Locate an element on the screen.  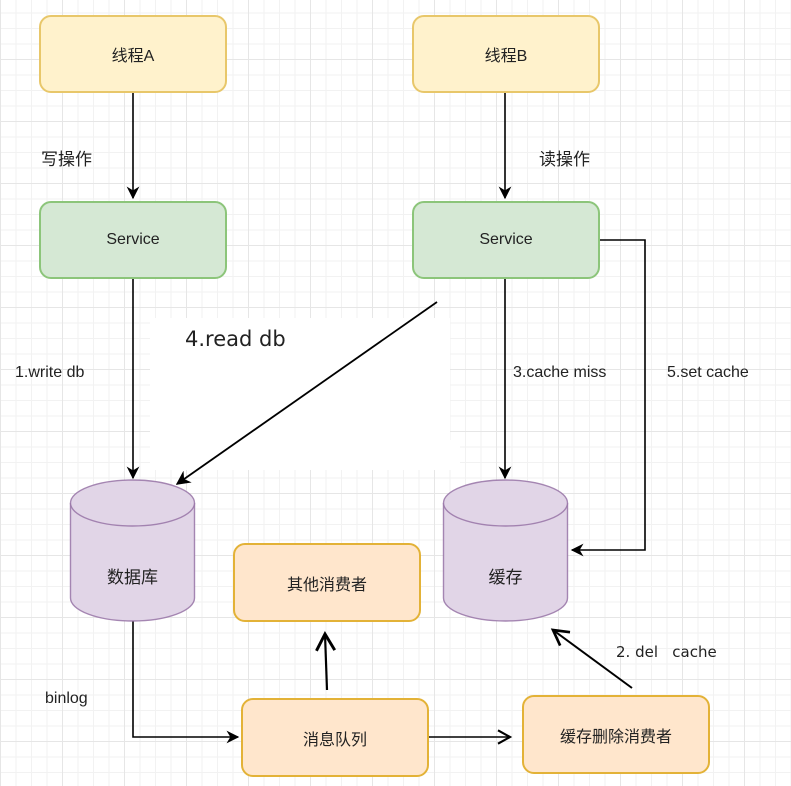
node-database-label: 数据库 is located at coordinates (132, 577).